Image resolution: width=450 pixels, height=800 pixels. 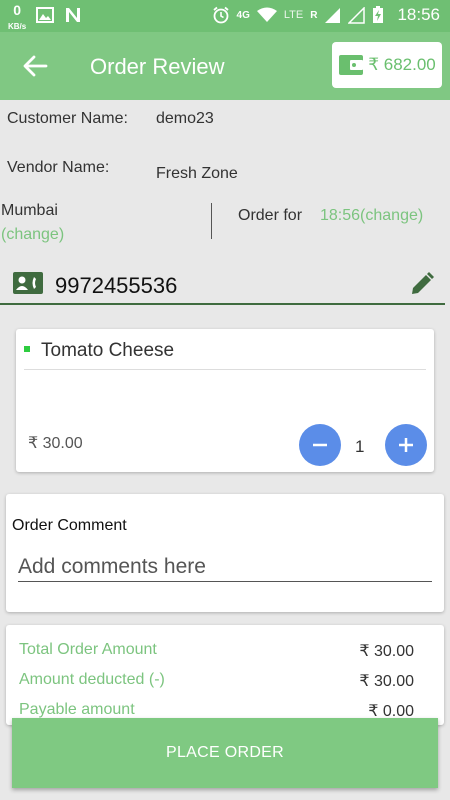 What do you see at coordinates (402, 64) in the screenshot?
I see `wallet-amount: ₹ 682.00` at bounding box center [402, 64].